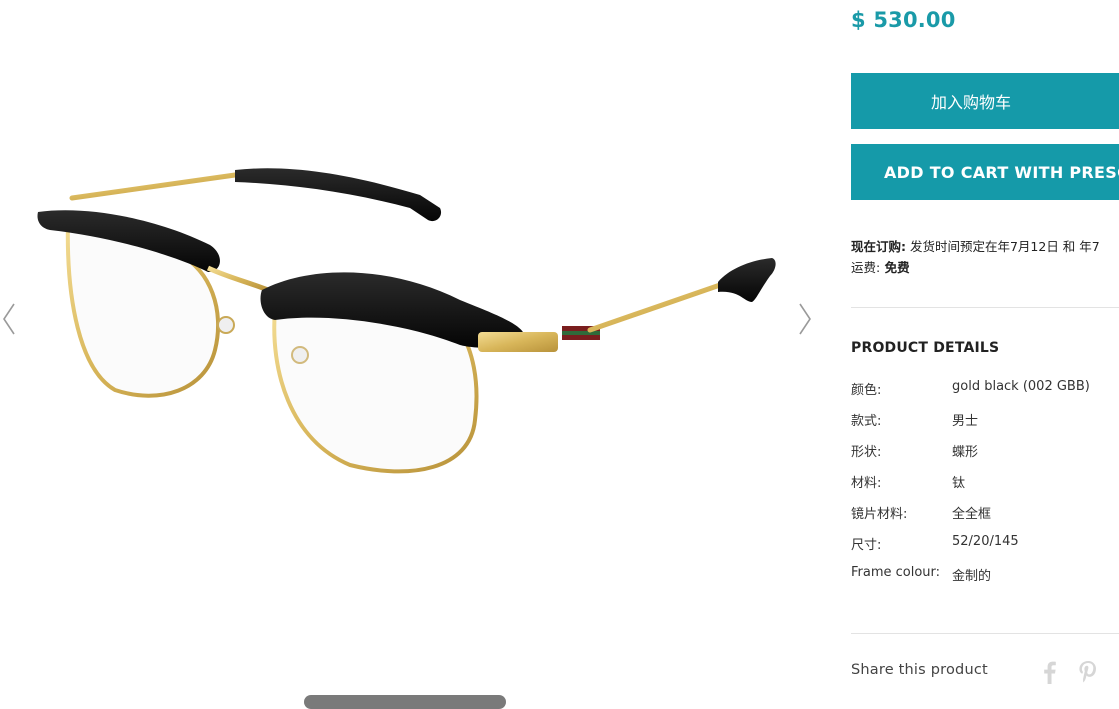 This screenshot has height=709, width=1119. Describe the element at coordinates (866, 267) in the screenshot. I see `shipping-label: 运费:` at that location.